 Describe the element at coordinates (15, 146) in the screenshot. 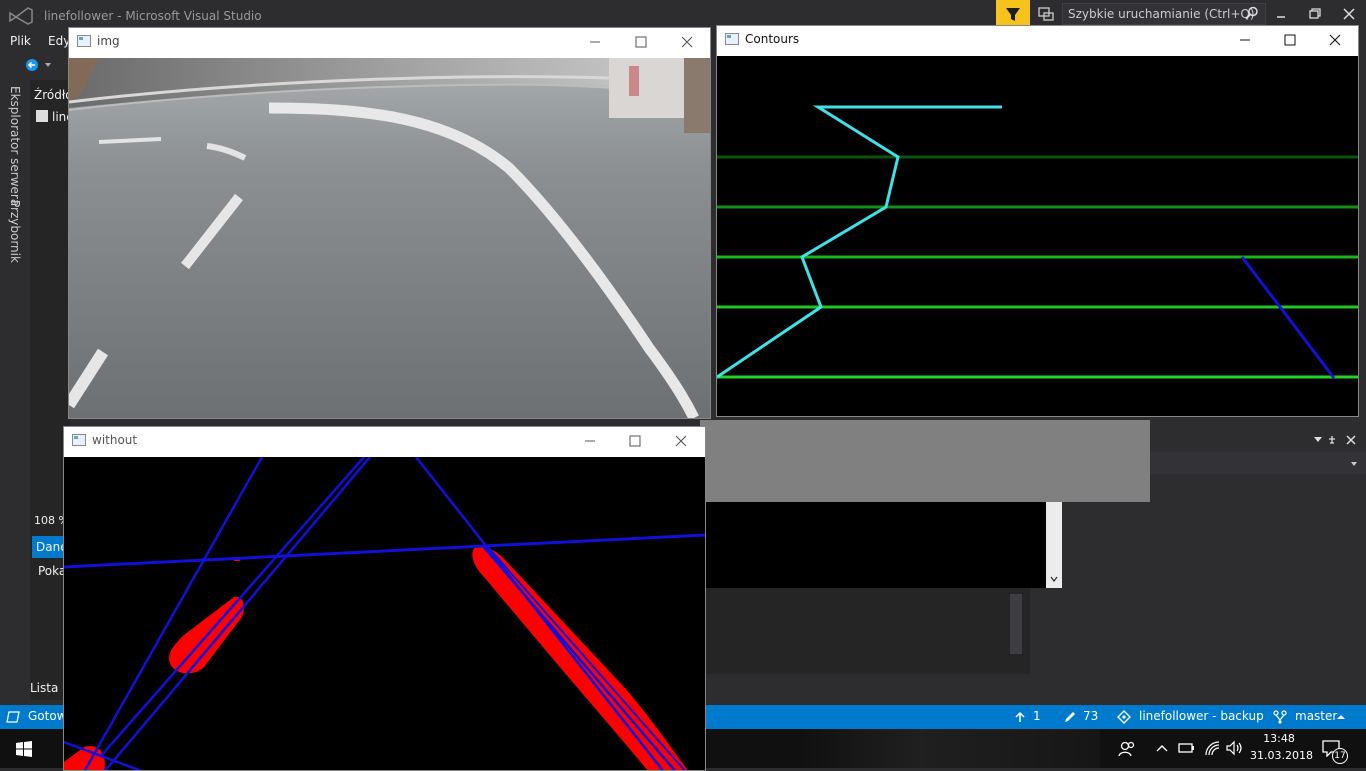

I see `server-explorer-tab: Eksplorator serwera` at that location.